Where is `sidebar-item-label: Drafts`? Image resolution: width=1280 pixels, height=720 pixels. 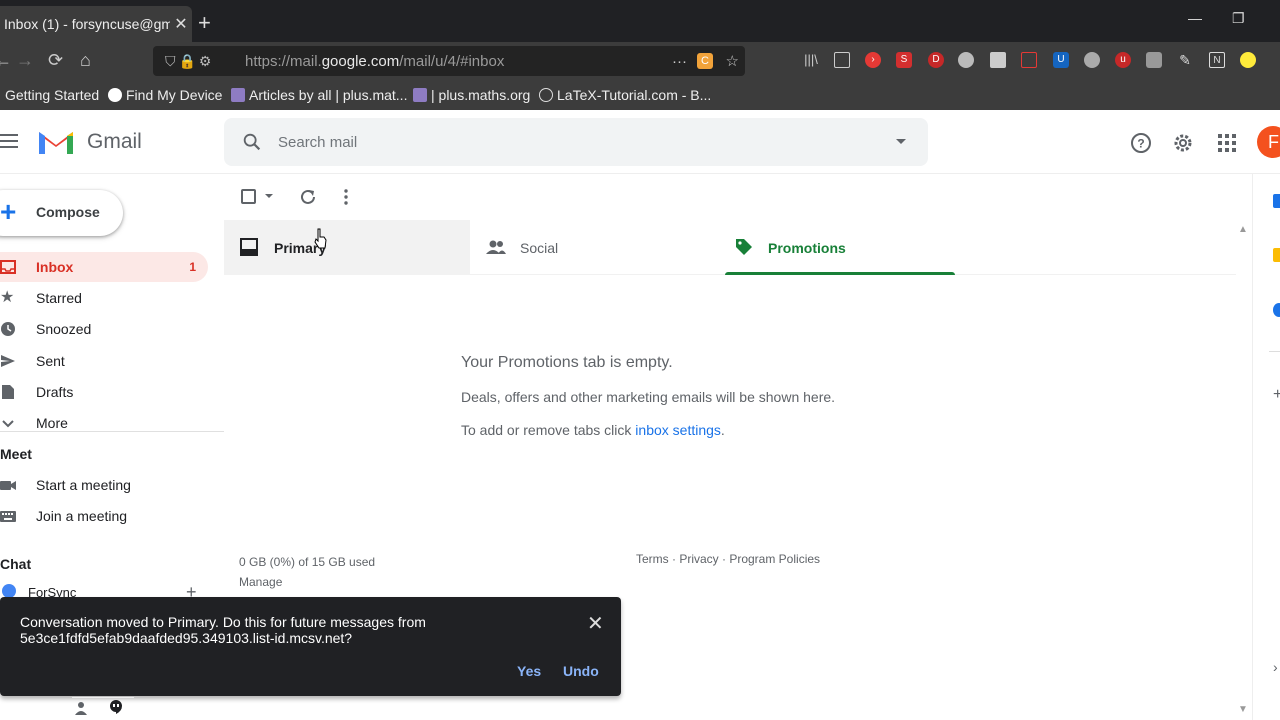
sidebar-item-label: Drafts is located at coordinates (55, 392).